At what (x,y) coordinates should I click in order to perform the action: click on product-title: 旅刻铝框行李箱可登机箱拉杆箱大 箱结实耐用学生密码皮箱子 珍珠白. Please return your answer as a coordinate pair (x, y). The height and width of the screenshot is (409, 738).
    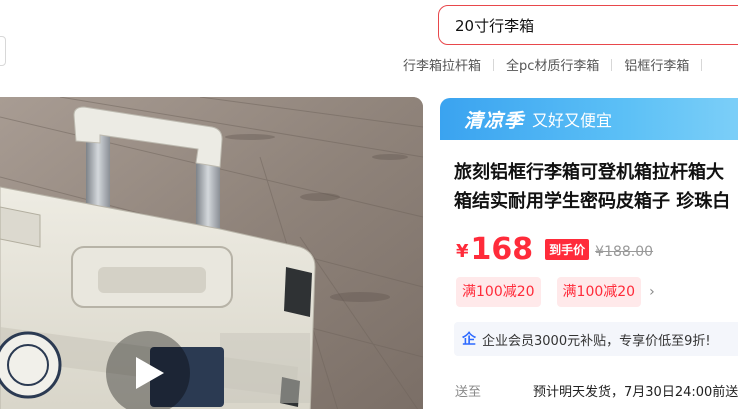
    Looking at the image, I should click on (596, 187).